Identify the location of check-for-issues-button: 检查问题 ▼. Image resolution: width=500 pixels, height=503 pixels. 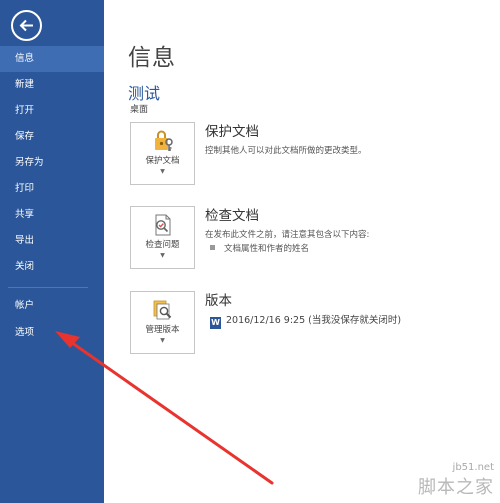
(162, 237).